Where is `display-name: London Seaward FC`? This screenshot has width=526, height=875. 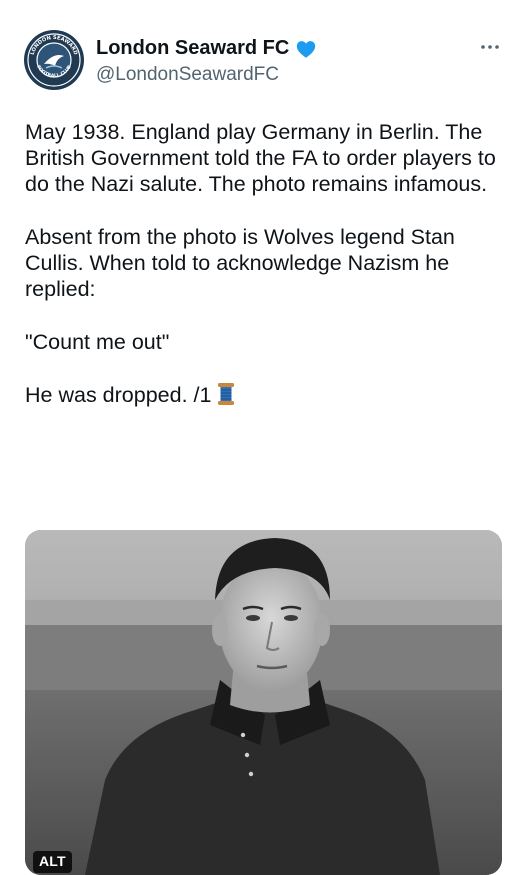
display-name: London Seaward FC is located at coordinates (206, 48).